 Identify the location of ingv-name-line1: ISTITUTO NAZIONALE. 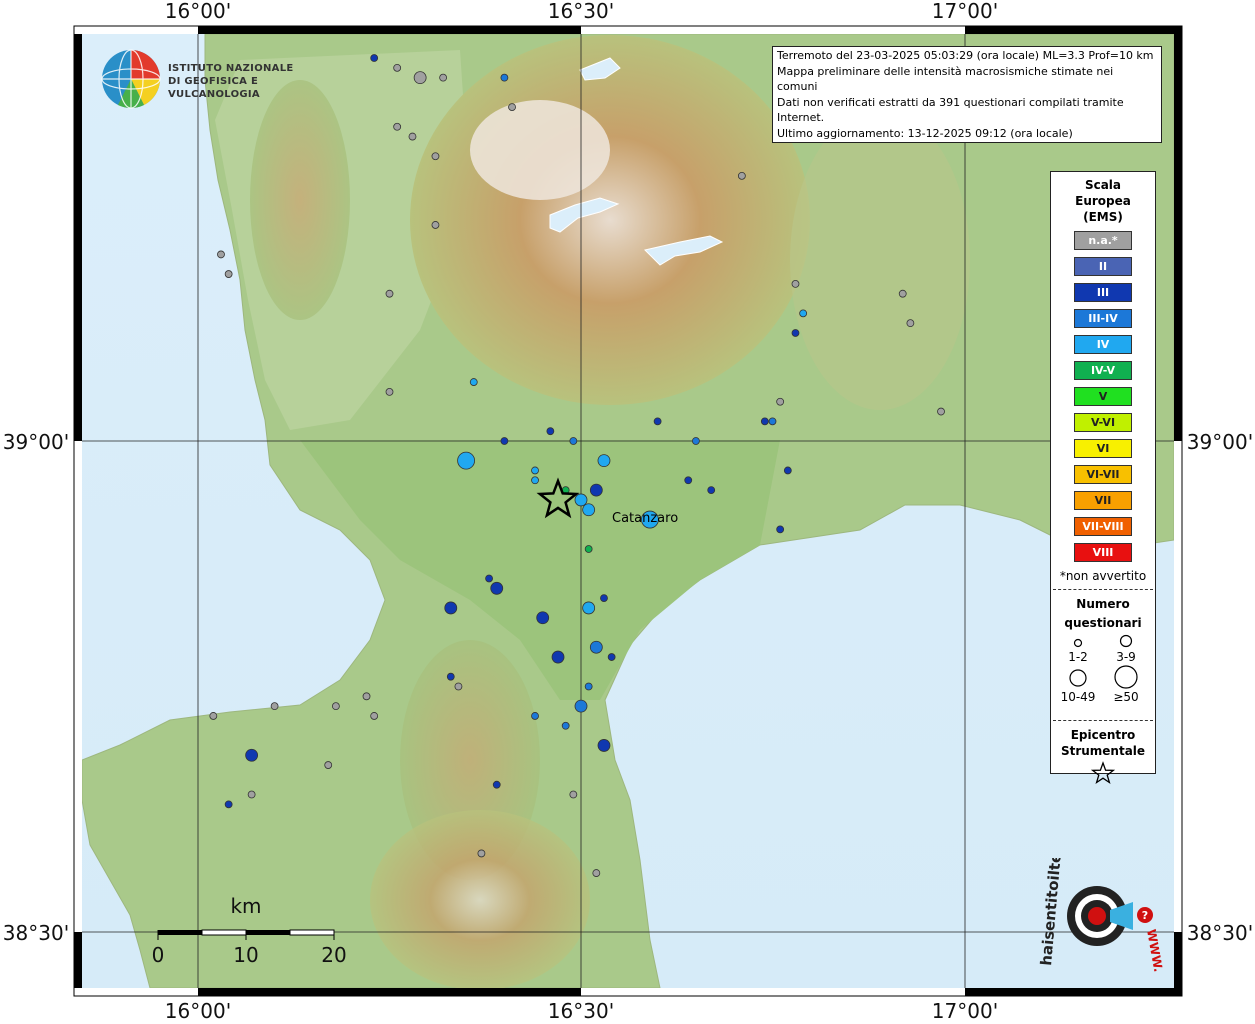
(231, 68).